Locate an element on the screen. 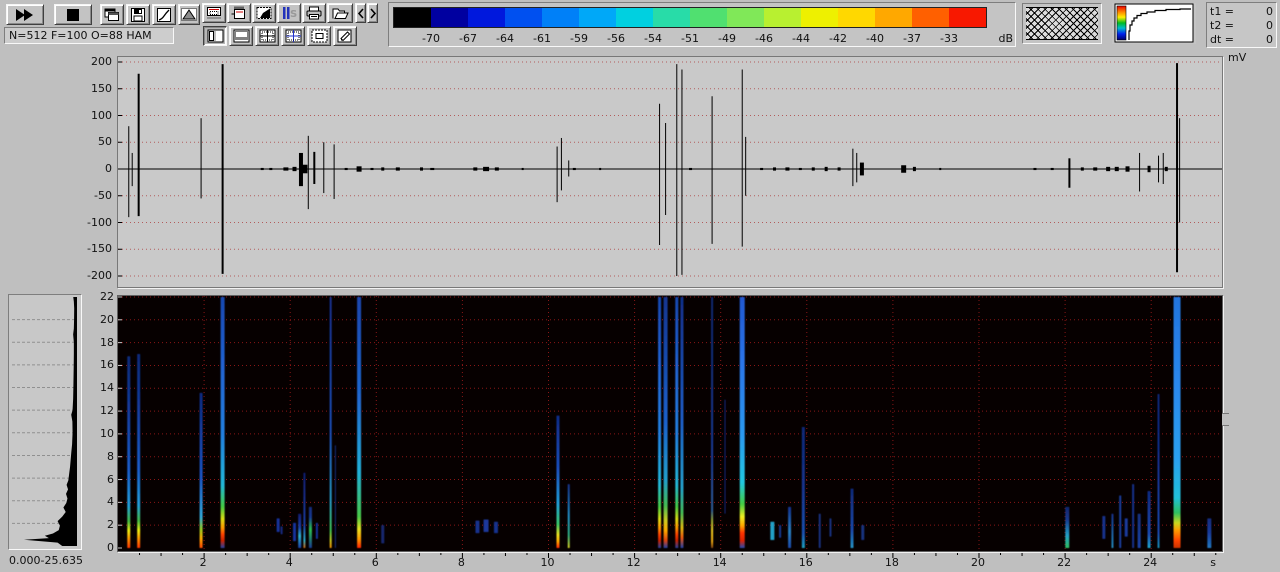  signal-bars-button: S is located at coordinates (289, 13).